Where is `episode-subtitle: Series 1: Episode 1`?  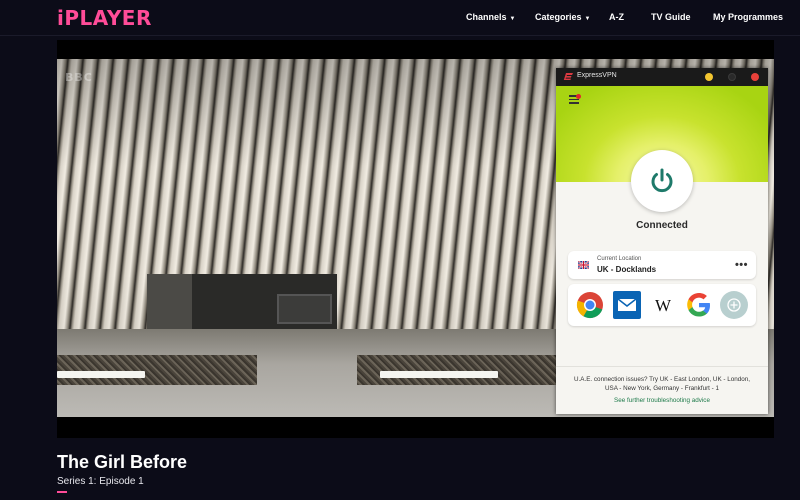 episode-subtitle: Series 1: Episode 1 is located at coordinates (100, 481).